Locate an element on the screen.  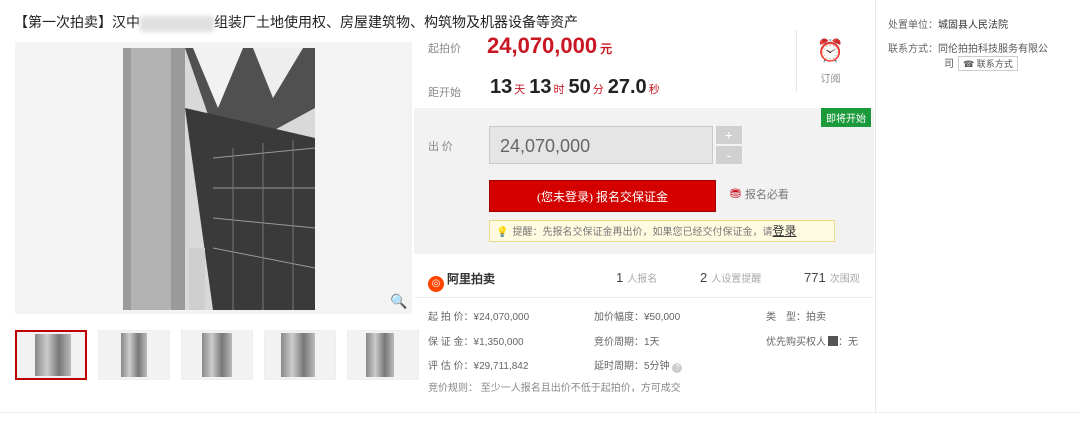
brand: ◎ 阿里拍卖 is located at coordinates (461, 281).